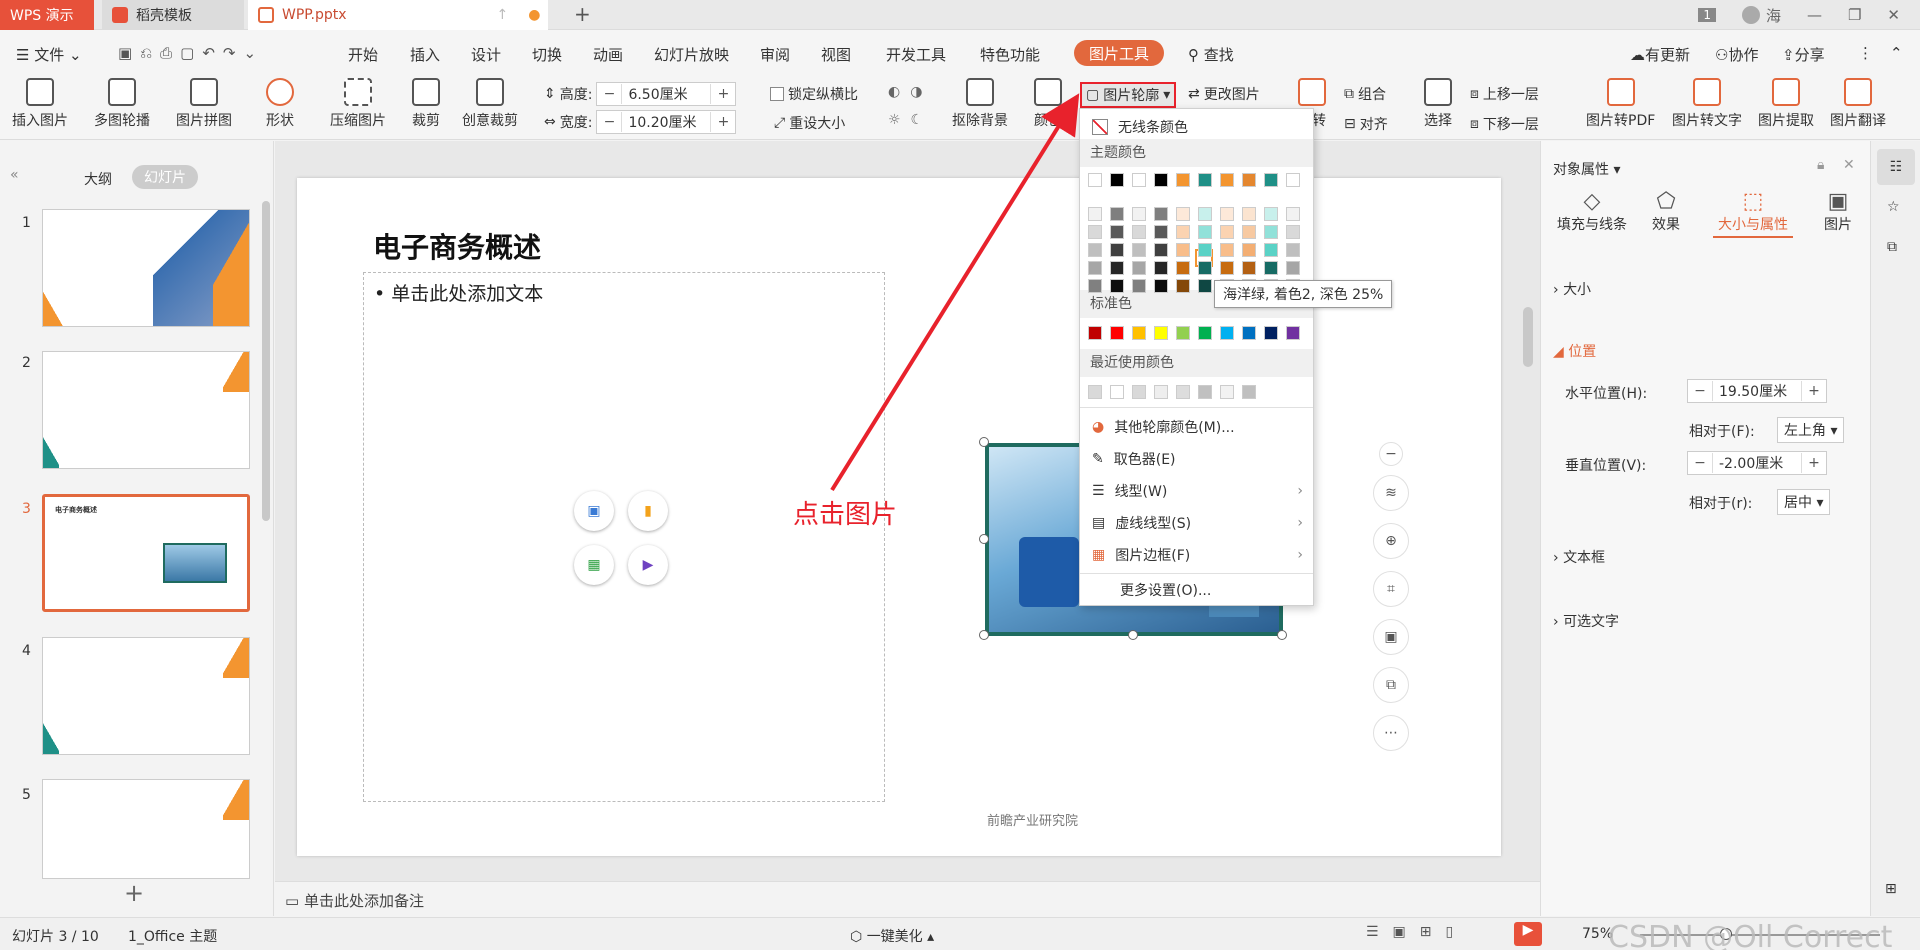 The height and width of the screenshot is (950, 1920). What do you see at coordinates (1211, 54) in the screenshot?
I see `search-button: ⚲ 查找` at bounding box center [1211, 54].